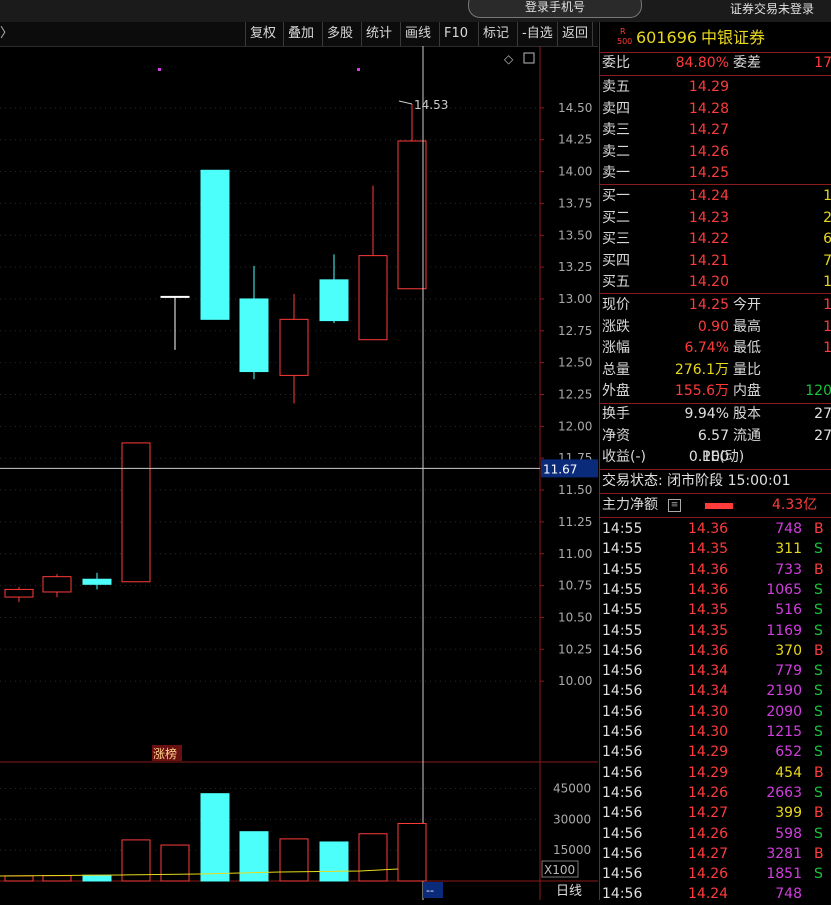  I want to click on tick-row: 14:56 14.24 748, so click(715, 894).